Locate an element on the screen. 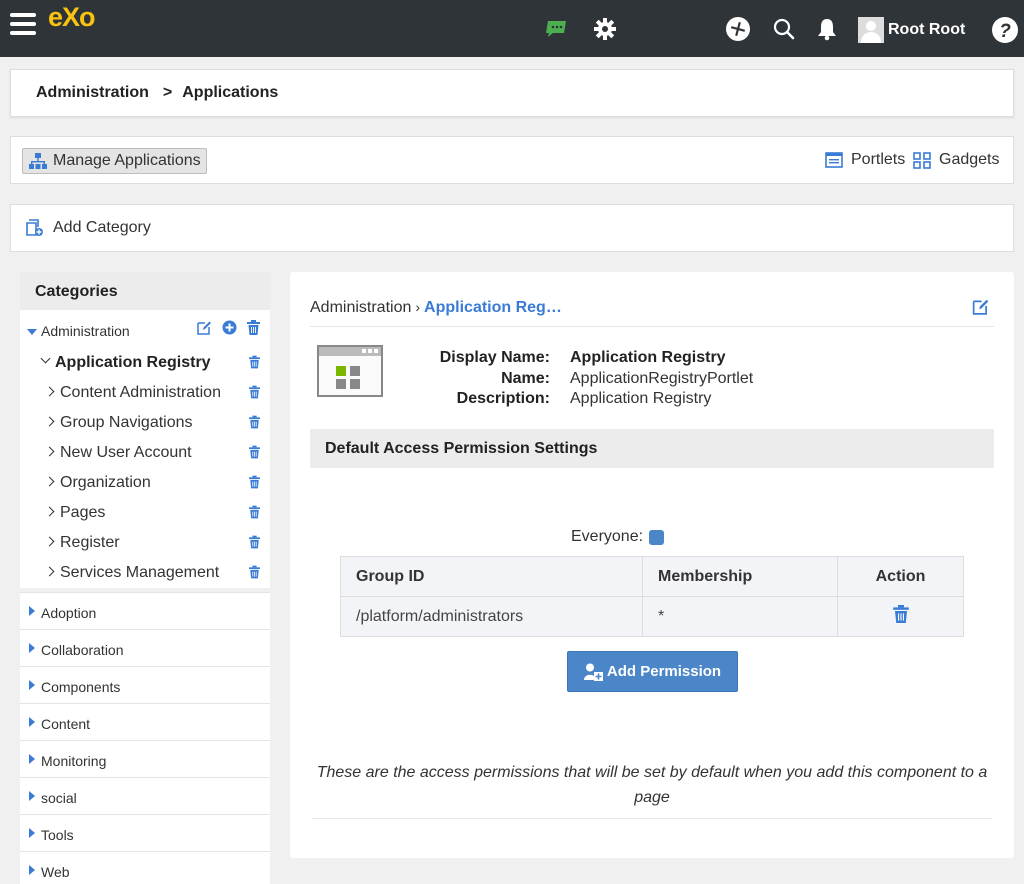  group-id-cell: /platform/administrators is located at coordinates (491, 616).